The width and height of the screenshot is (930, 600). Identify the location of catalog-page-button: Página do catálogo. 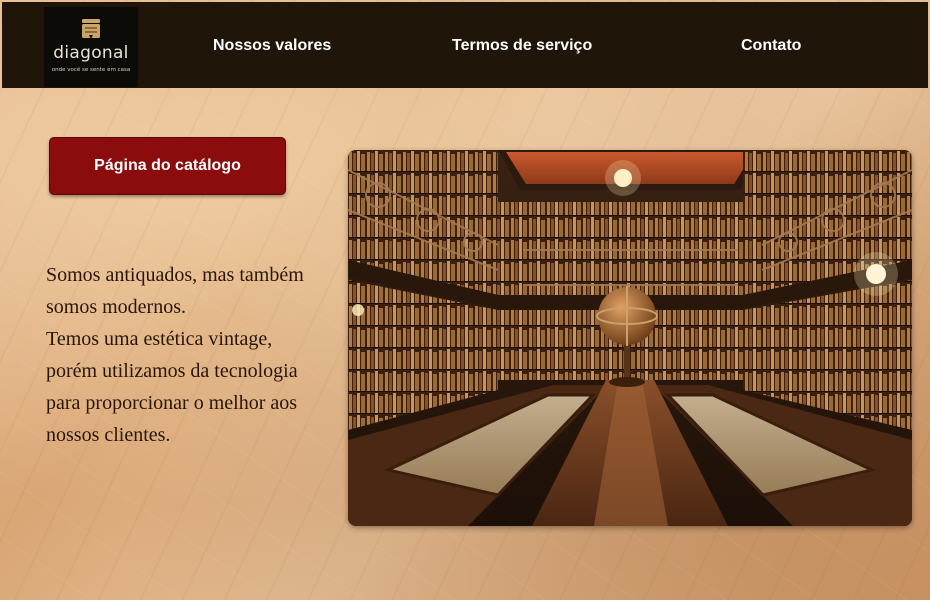
(167, 166).